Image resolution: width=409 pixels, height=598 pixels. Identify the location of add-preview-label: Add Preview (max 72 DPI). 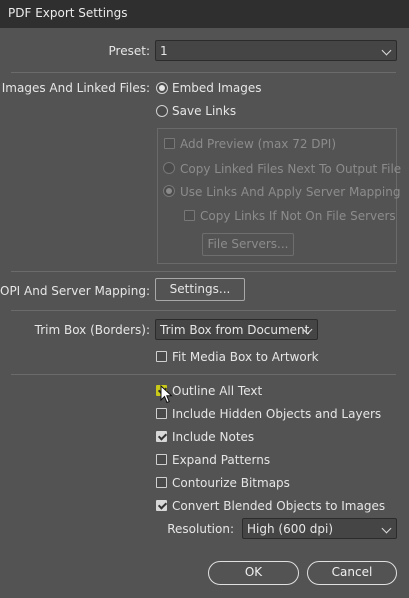
(258, 144).